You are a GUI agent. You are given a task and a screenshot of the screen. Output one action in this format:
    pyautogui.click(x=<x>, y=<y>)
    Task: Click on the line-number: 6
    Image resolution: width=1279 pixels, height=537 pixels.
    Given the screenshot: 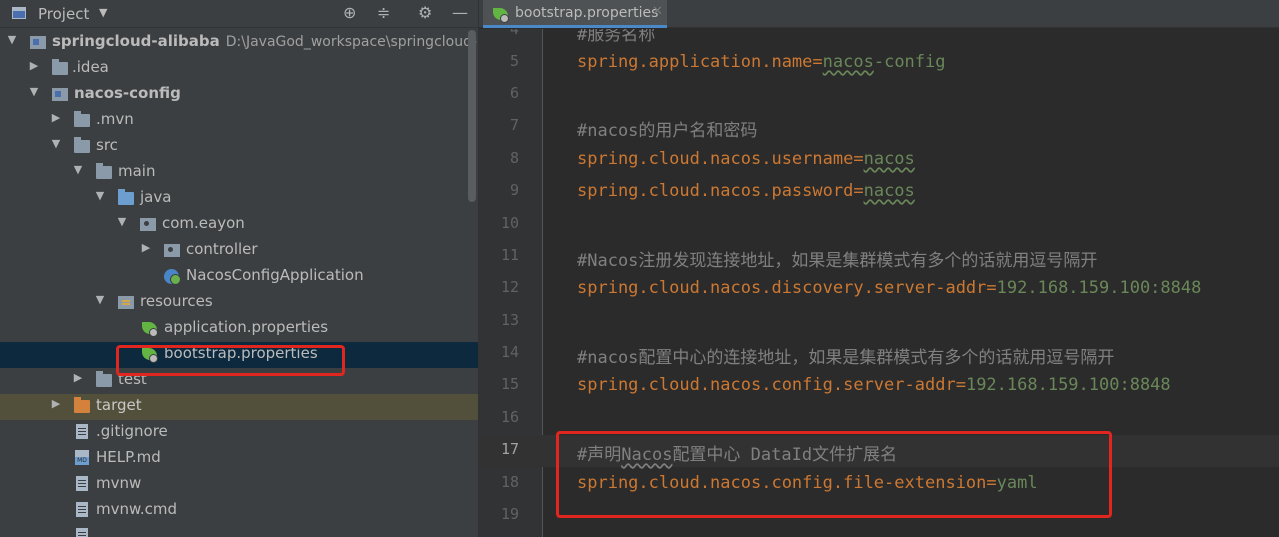 What is the action you would take?
    pyautogui.click(x=514, y=93)
    